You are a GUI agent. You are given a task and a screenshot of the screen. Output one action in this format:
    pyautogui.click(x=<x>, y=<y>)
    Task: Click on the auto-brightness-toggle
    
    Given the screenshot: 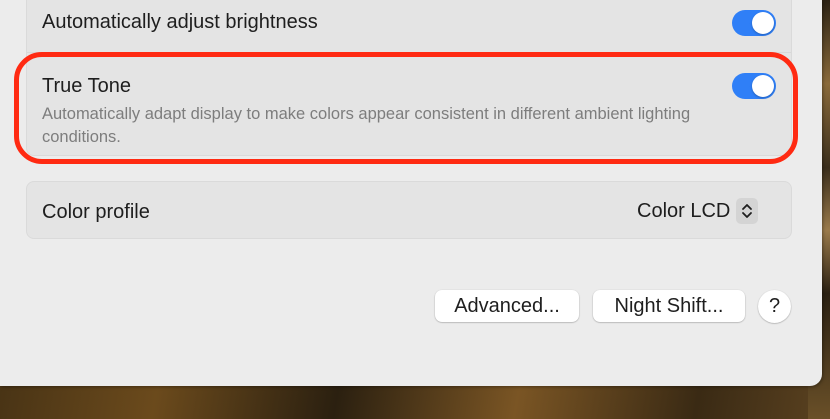 What is the action you would take?
    pyautogui.click(x=754, y=23)
    